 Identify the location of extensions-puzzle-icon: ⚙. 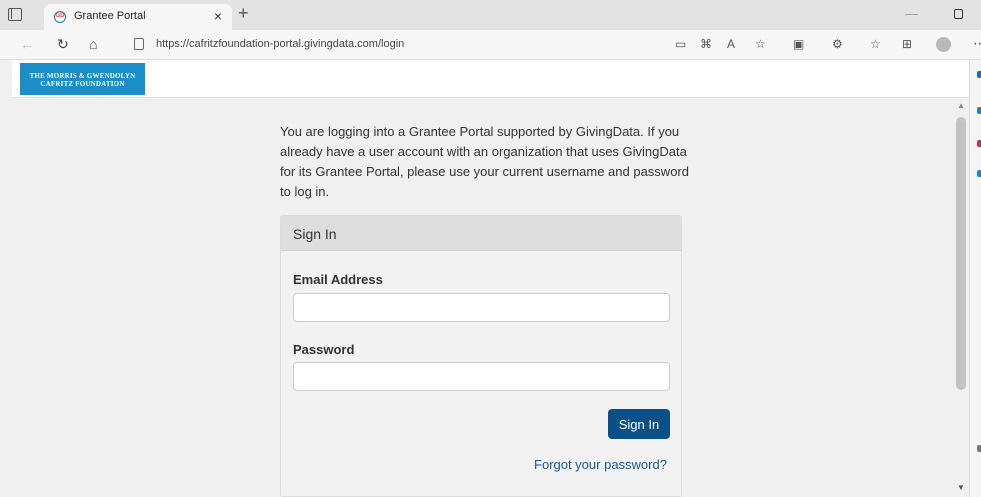
(837, 44).